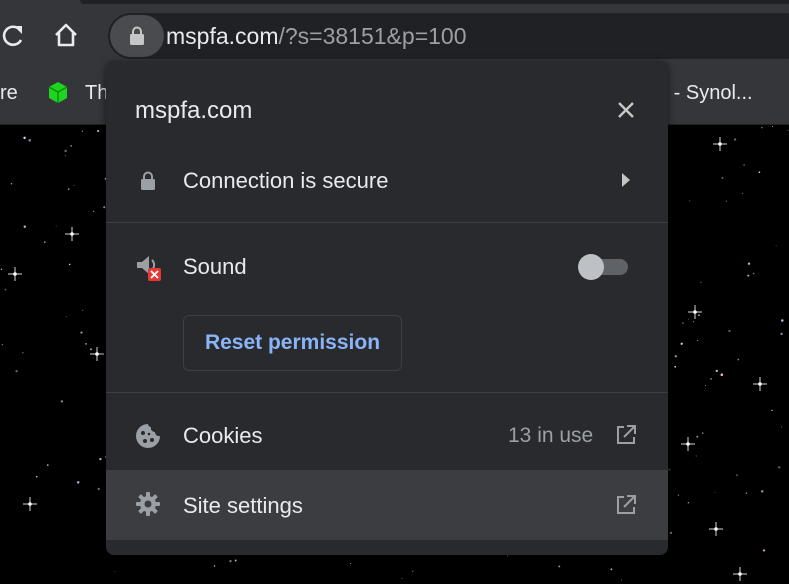 This screenshot has width=789, height=584. Describe the element at coordinates (215, 266) in the screenshot. I see `sound-label: Sound` at that location.